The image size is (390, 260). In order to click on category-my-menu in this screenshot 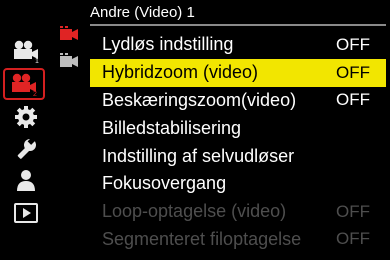, I will do `click(26, 181)`.